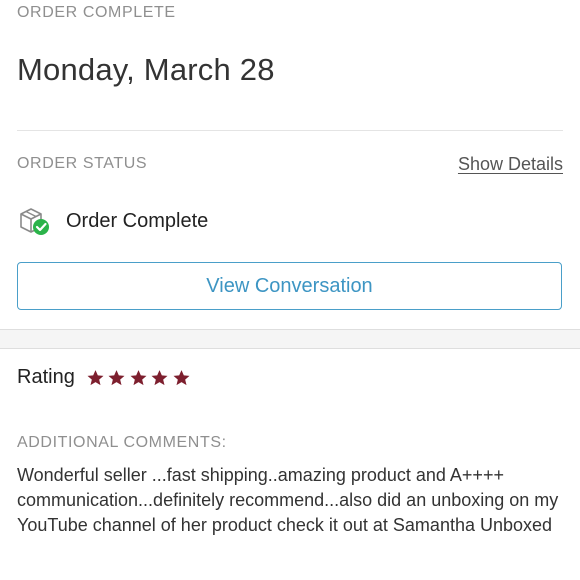  I want to click on package-check-icon, so click(34, 221).